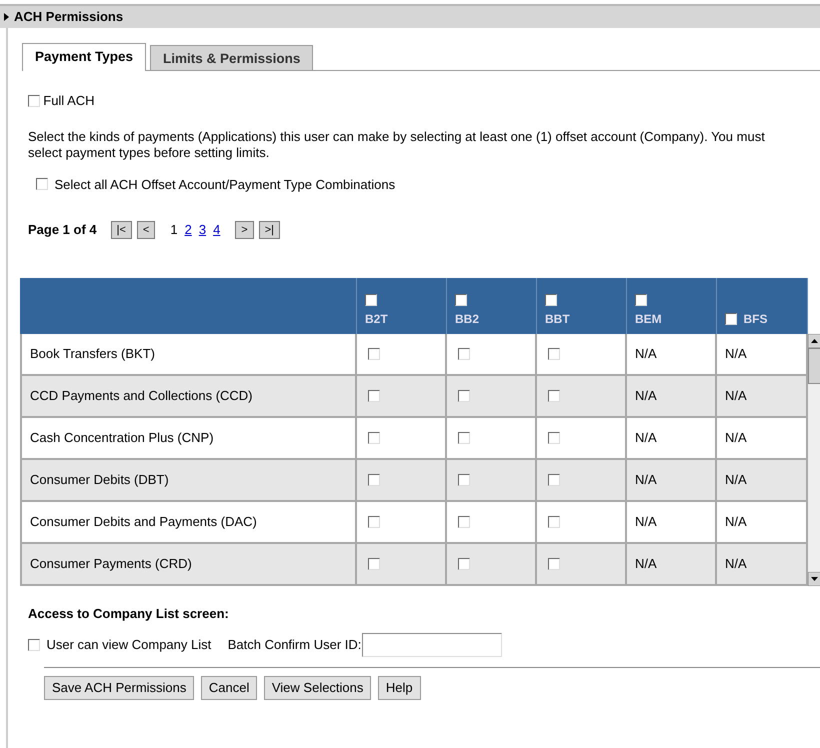  I want to click on action-button: Save ACH Permissions, so click(119, 688).